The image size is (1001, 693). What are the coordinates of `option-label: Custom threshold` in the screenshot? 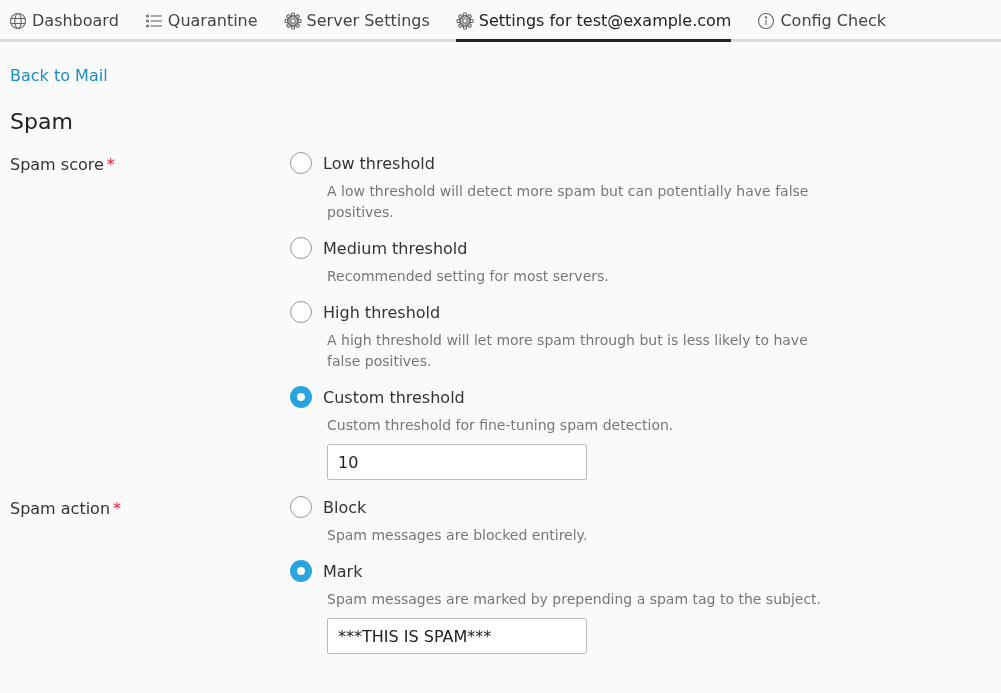 It's located at (394, 397).